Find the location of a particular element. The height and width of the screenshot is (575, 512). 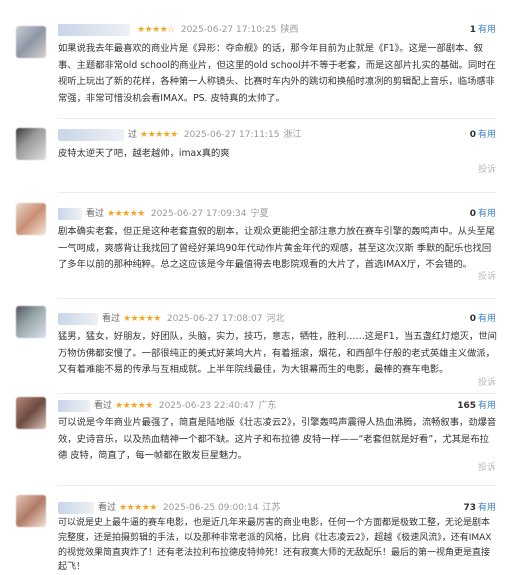

review-location: 陕西 is located at coordinates (289, 30).